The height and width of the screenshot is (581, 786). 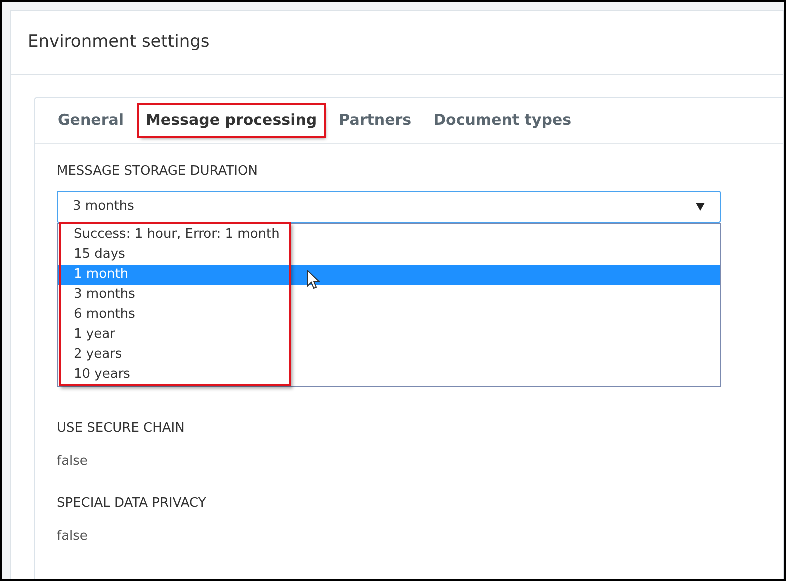 What do you see at coordinates (389, 374) in the screenshot?
I see `dropdown-option: 10 years` at bounding box center [389, 374].